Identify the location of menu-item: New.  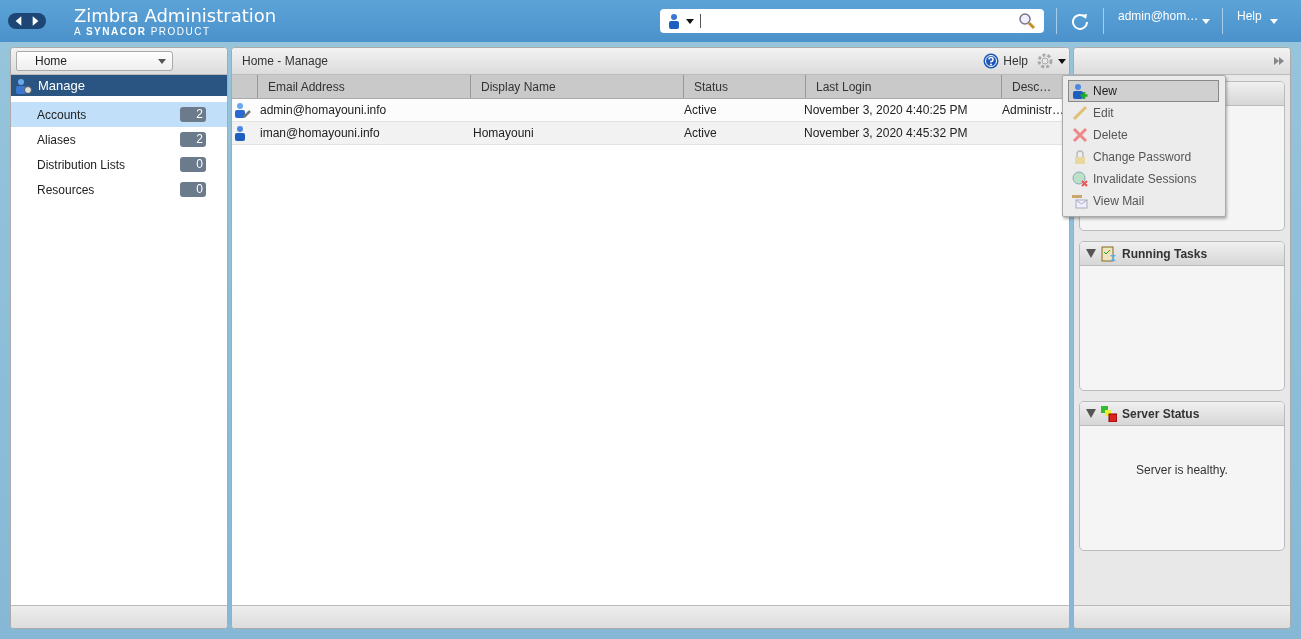
(1143, 91).